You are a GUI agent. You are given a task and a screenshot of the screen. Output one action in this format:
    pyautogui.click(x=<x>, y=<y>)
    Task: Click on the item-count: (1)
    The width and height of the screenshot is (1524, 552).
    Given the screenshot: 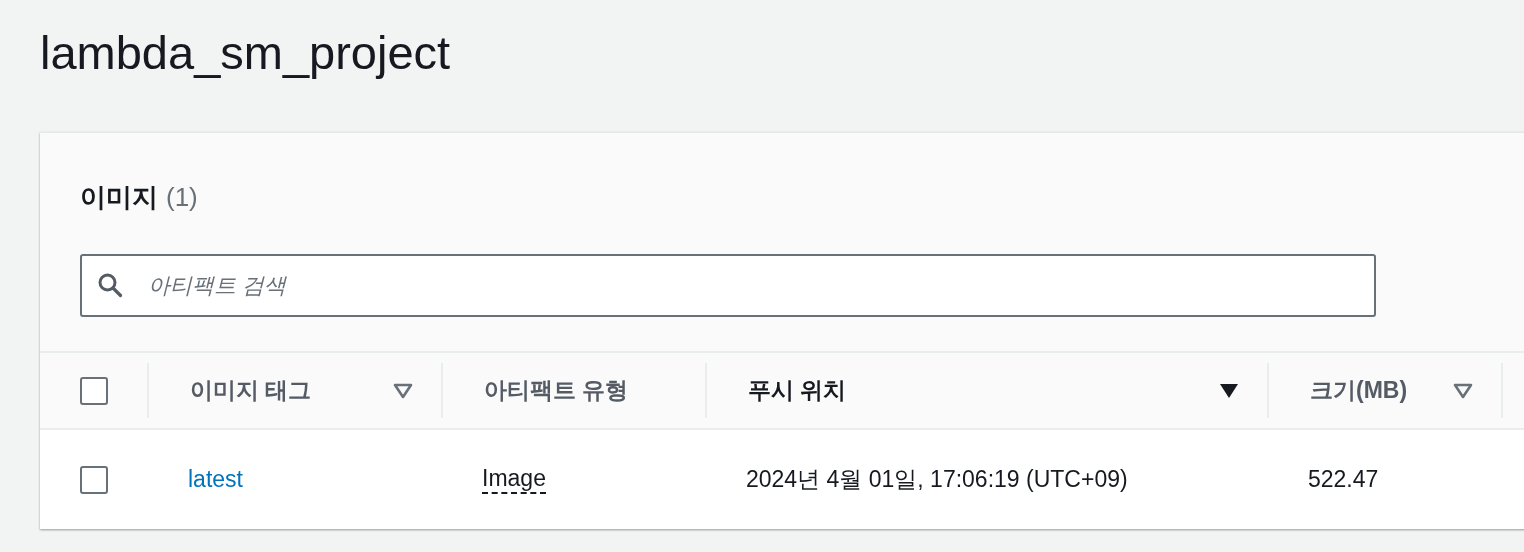 What is the action you would take?
    pyautogui.click(x=182, y=197)
    